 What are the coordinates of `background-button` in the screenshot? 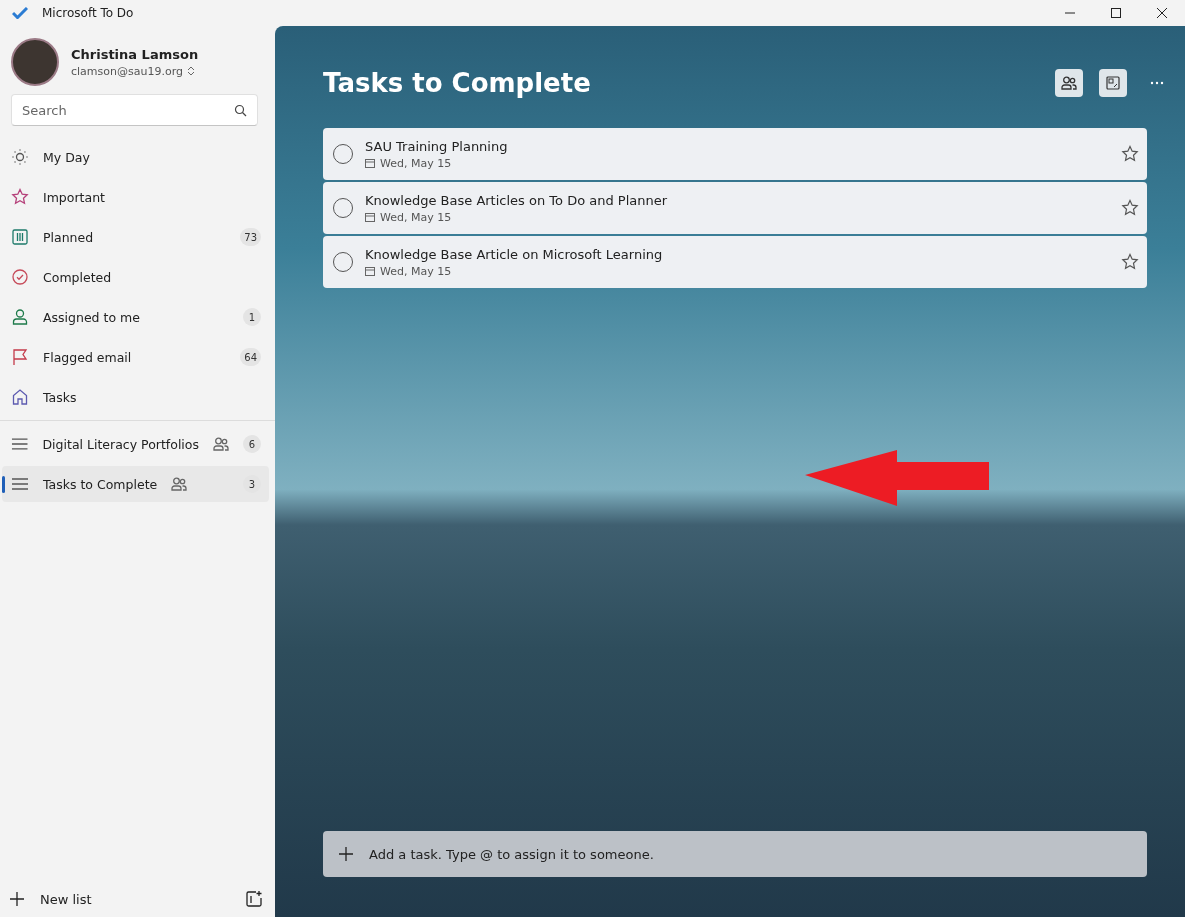 It's located at (1113, 83).